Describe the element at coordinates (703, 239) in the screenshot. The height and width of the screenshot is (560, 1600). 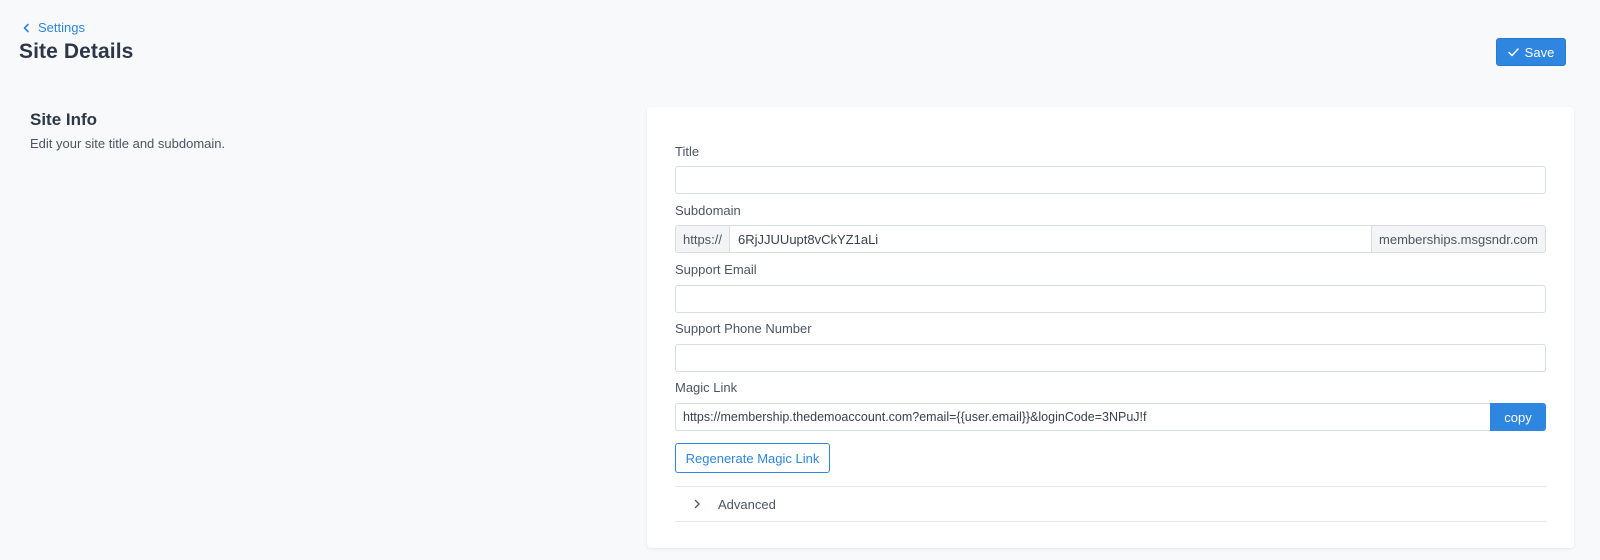
I see `subdomain-prefix: https://` at that location.